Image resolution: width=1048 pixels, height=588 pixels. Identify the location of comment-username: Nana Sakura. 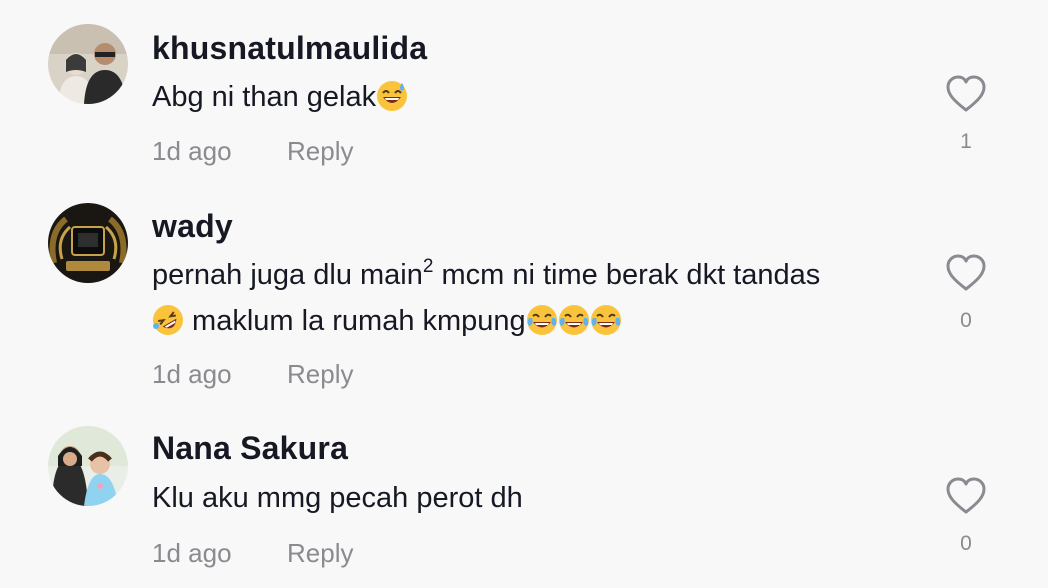
(250, 448).